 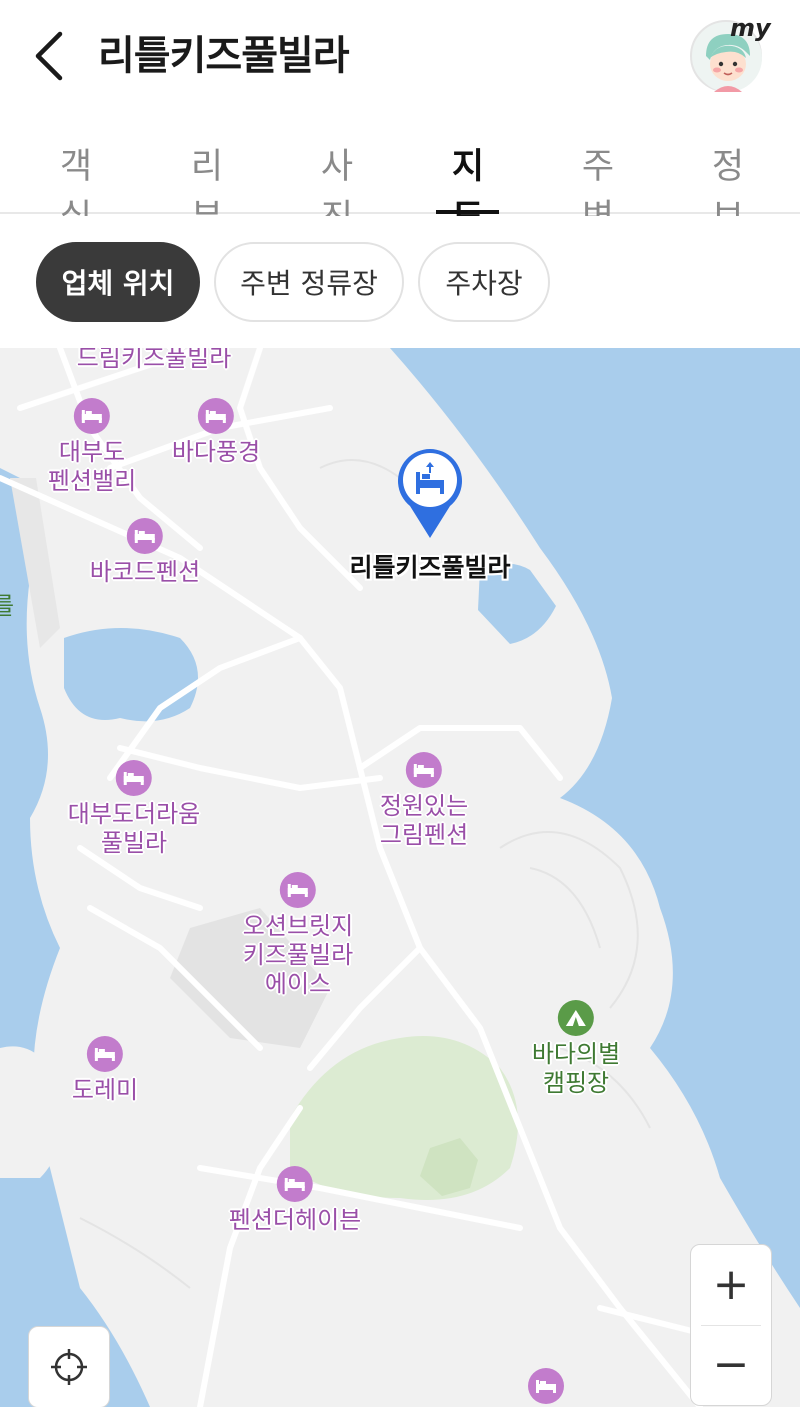 What do you see at coordinates (400, 55) in the screenshot?
I see `header: 리틀키즈풀빌라 my` at bounding box center [400, 55].